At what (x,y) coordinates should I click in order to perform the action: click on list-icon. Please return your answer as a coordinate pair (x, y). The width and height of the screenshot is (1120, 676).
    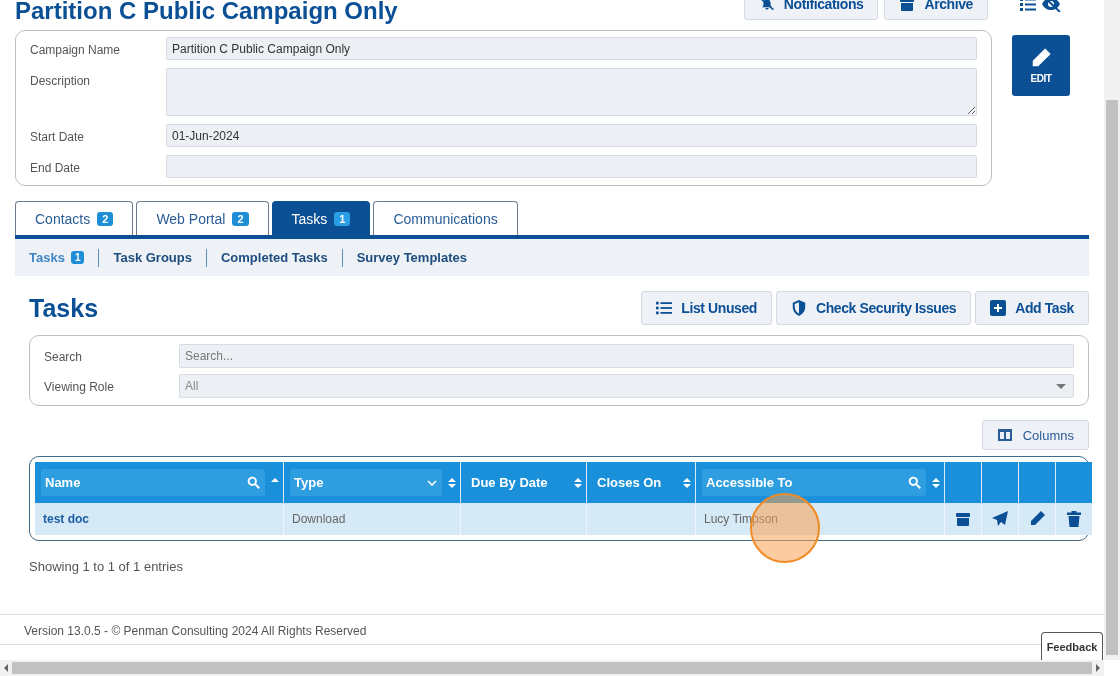
    Looking at the image, I should click on (664, 308).